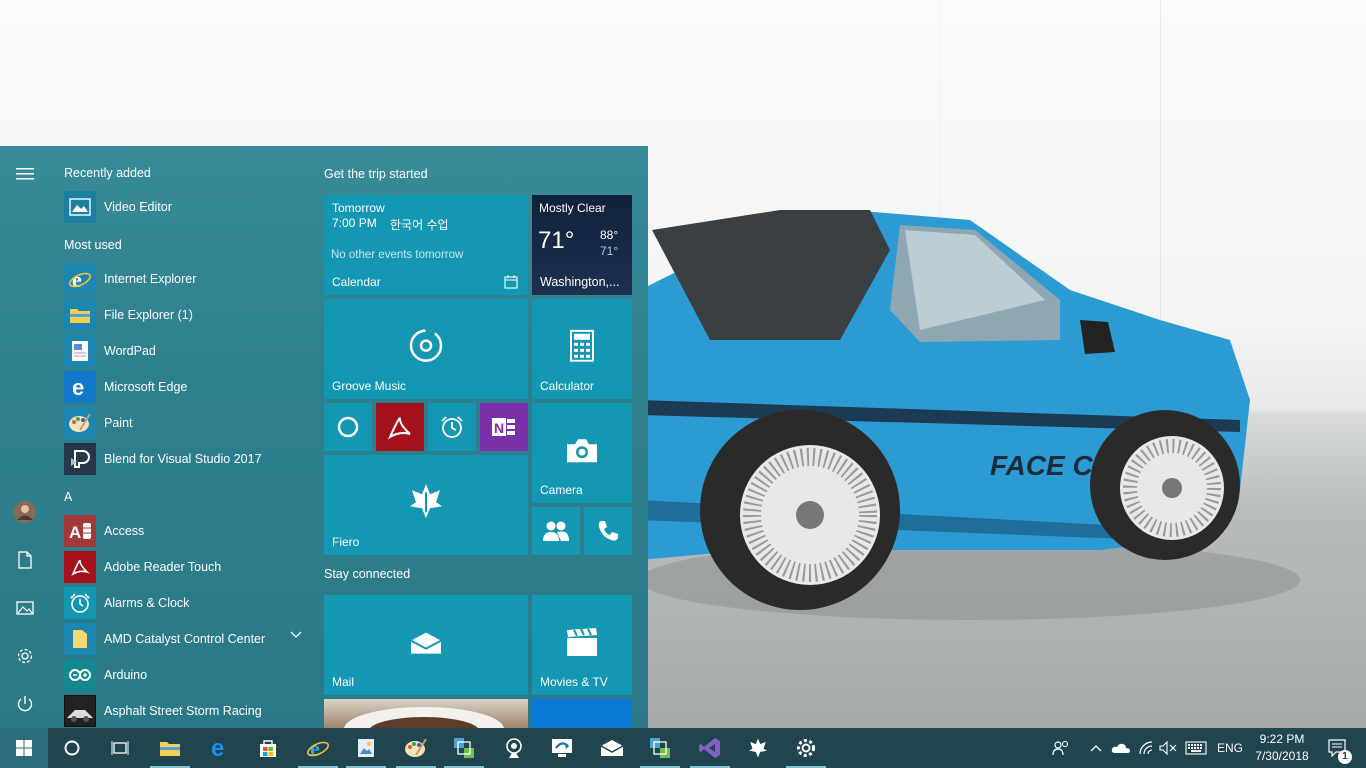 The width and height of the screenshot is (1366, 768). I want to click on taskbar-internet-explorer: e, so click(318, 748).